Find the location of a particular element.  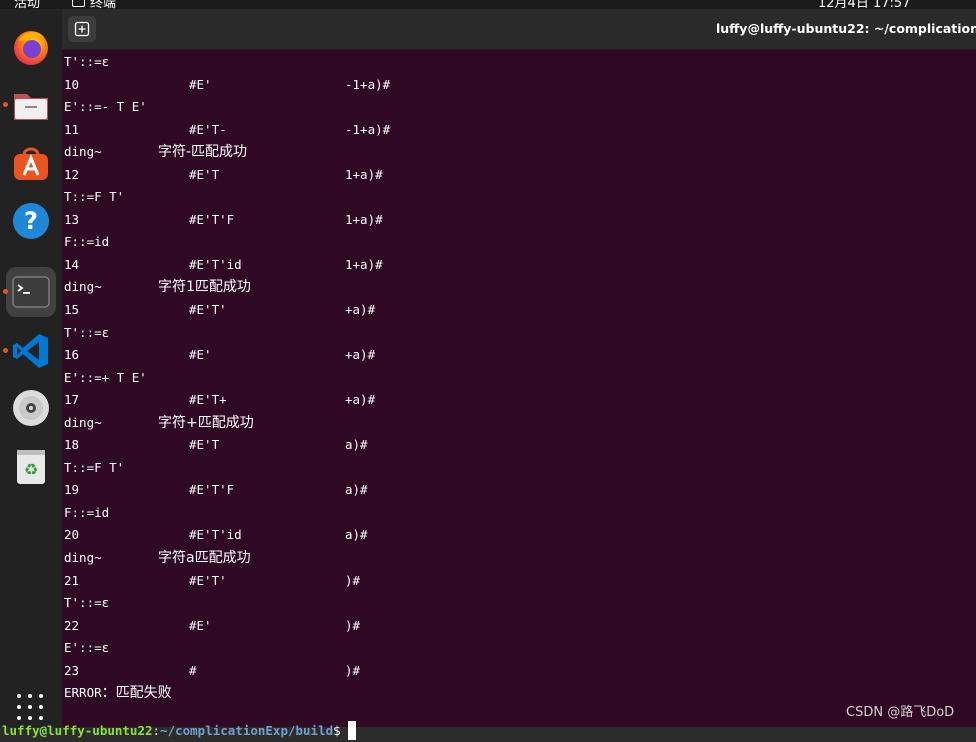

firefox-icon is located at coordinates (31, 48).